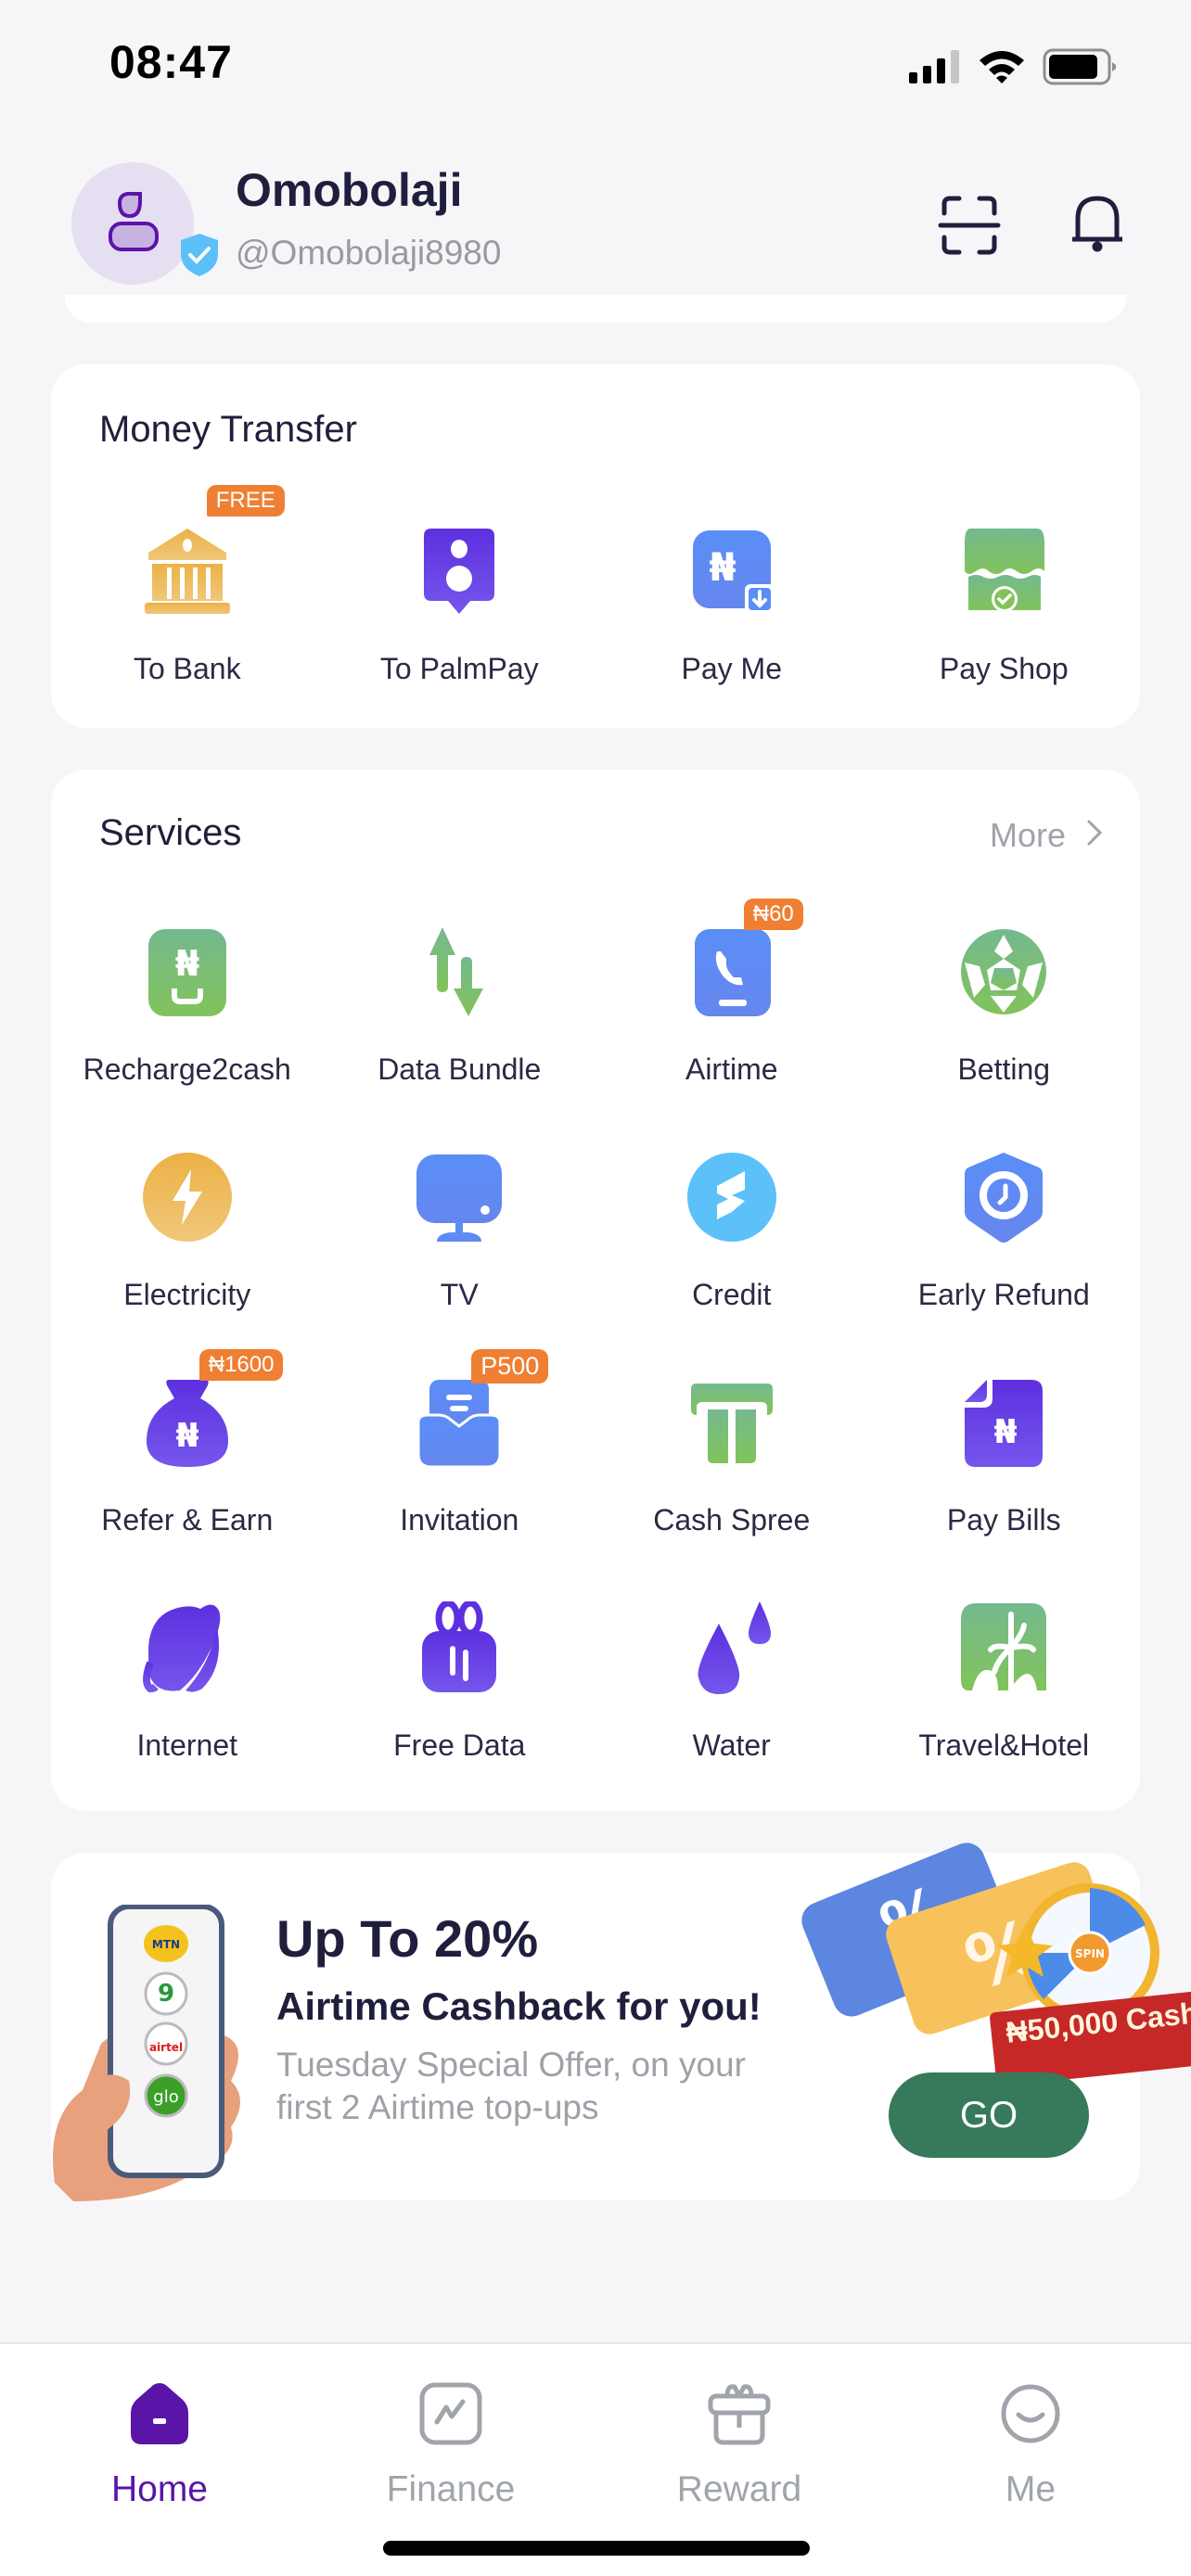  I want to click on phone-hand-illustration: MTN 9 airtel glo, so click(147, 2052).